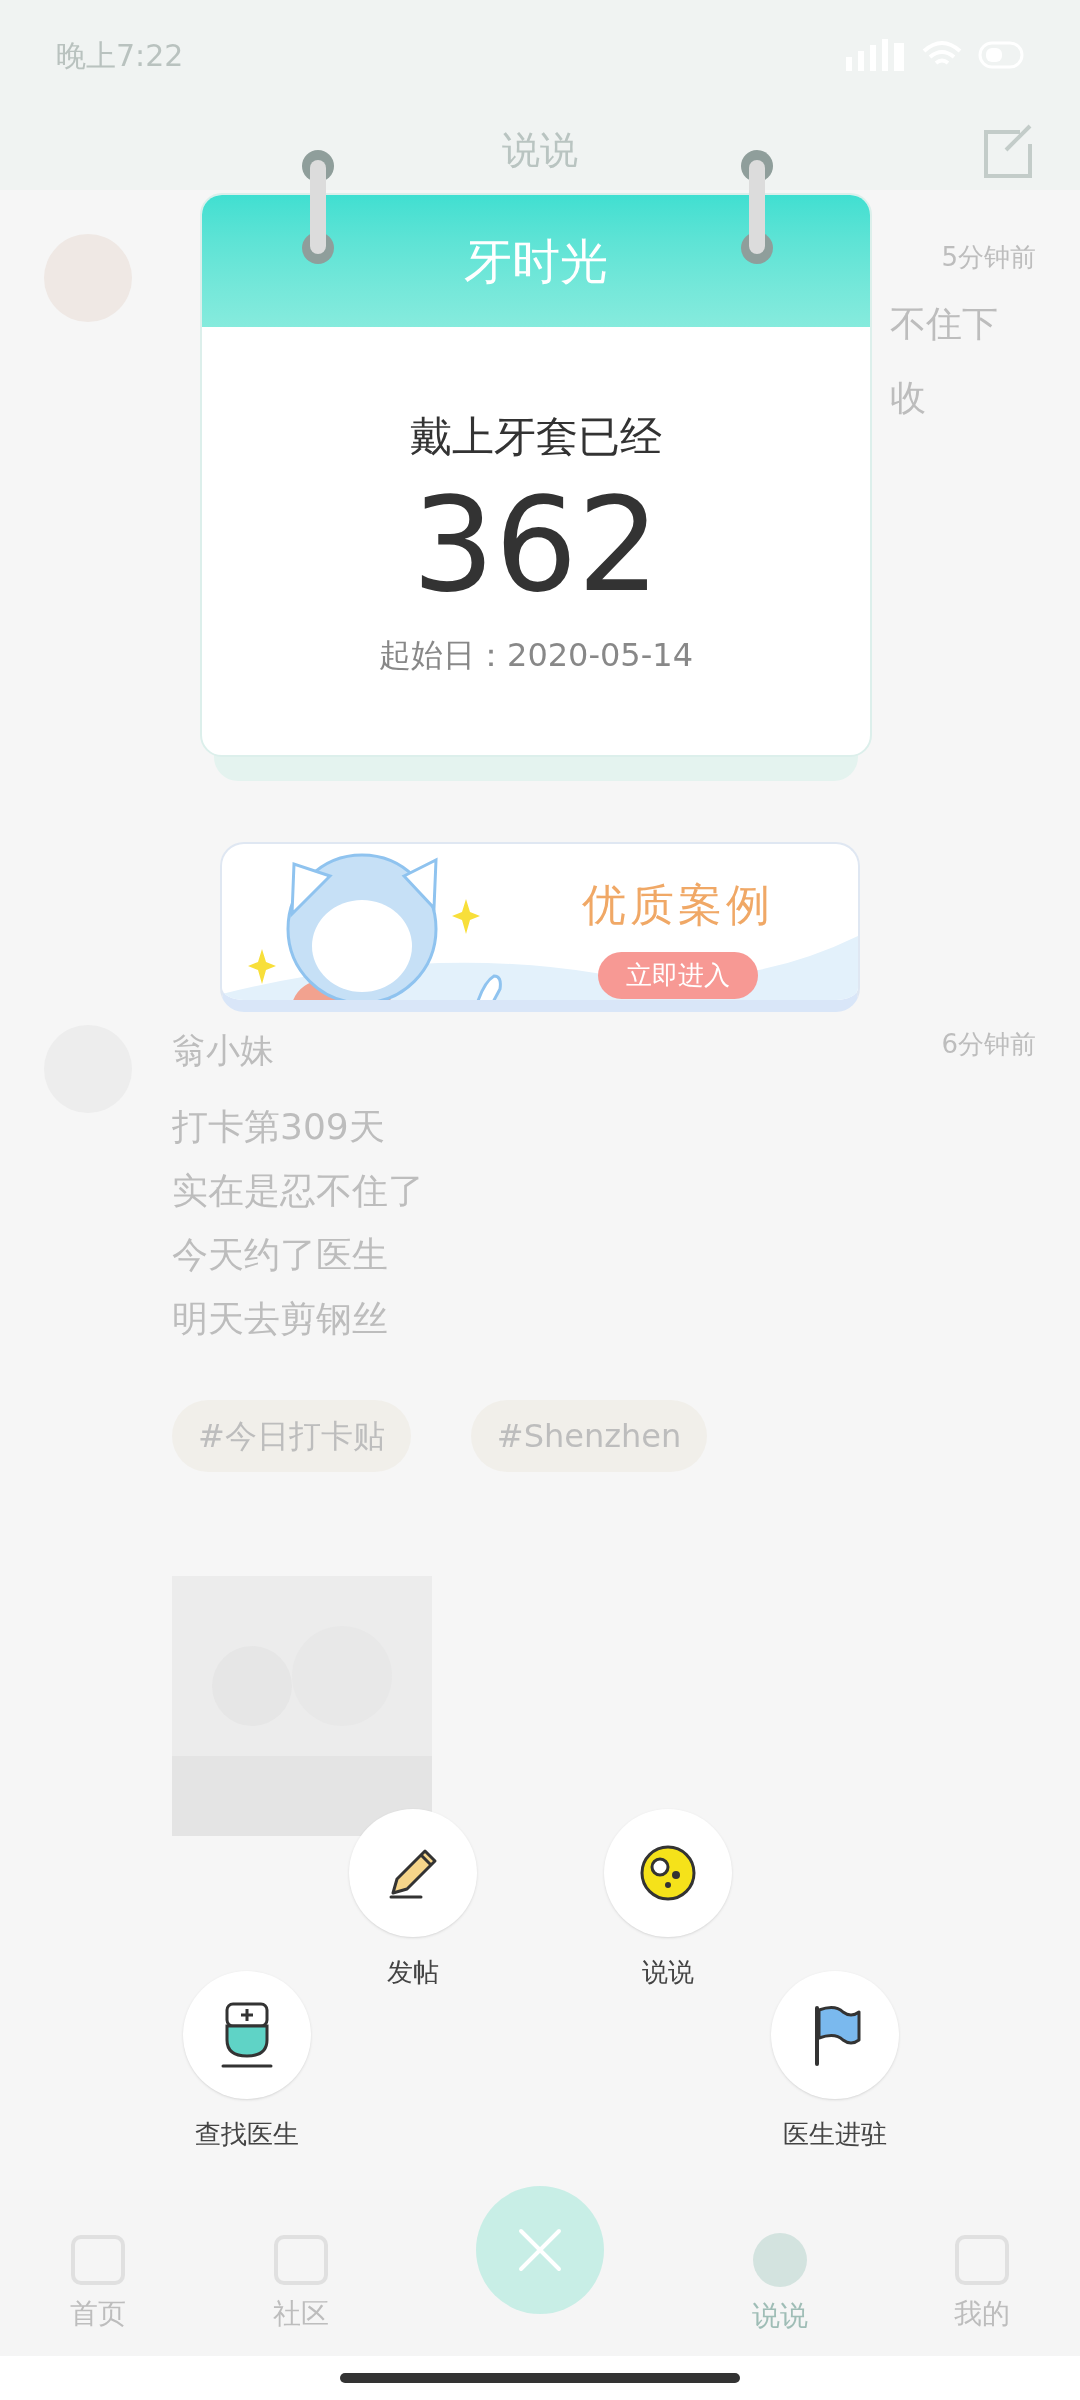 The width and height of the screenshot is (1080, 2400). I want to click on post-text: 实在是忍不住了, so click(298, 1191).